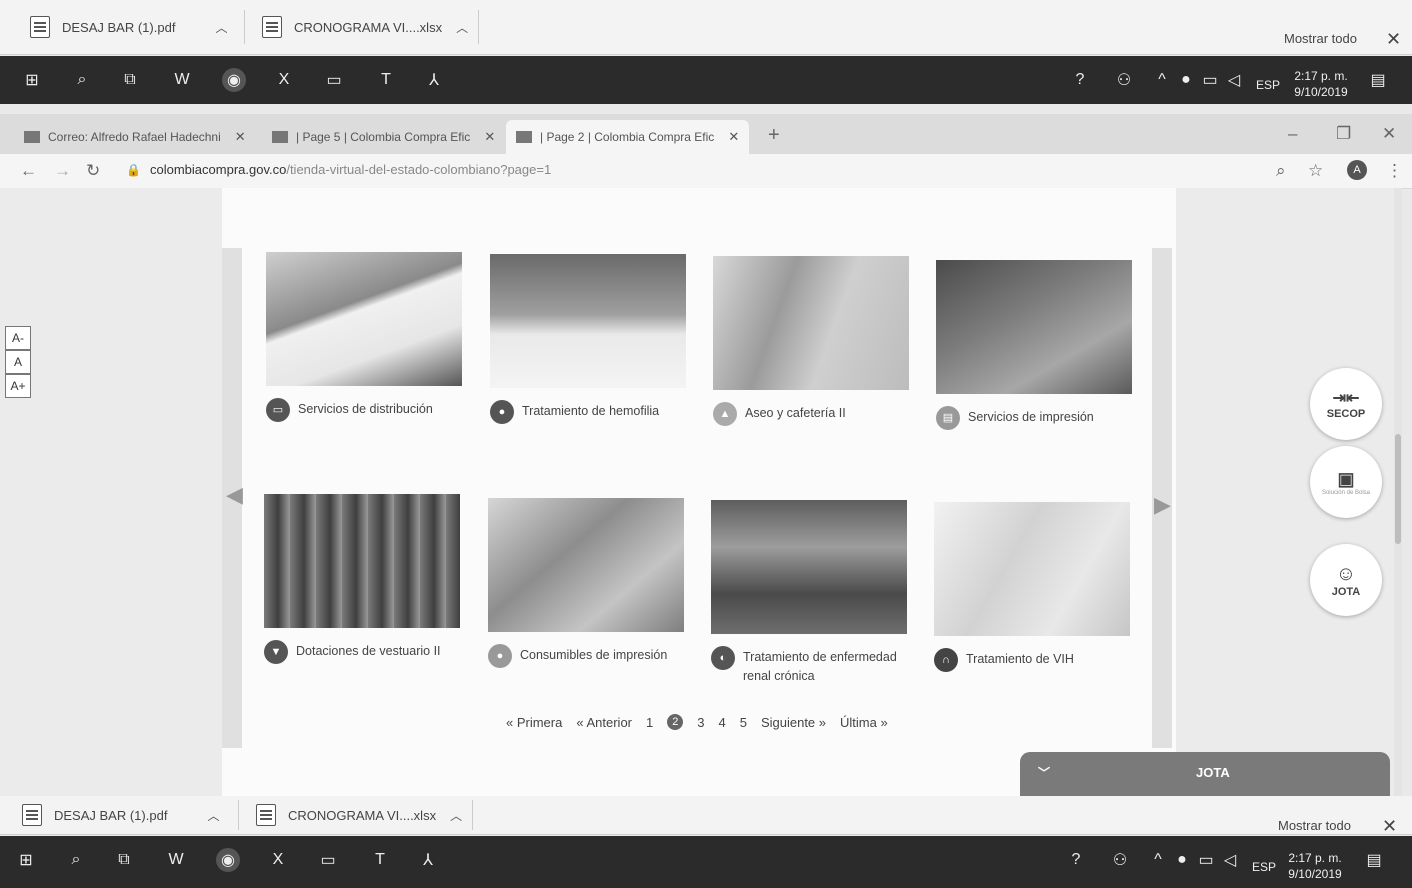 This screenshot has height=888, width=1412. I want to click on pagination-page-3: 3, so click(700, 722).